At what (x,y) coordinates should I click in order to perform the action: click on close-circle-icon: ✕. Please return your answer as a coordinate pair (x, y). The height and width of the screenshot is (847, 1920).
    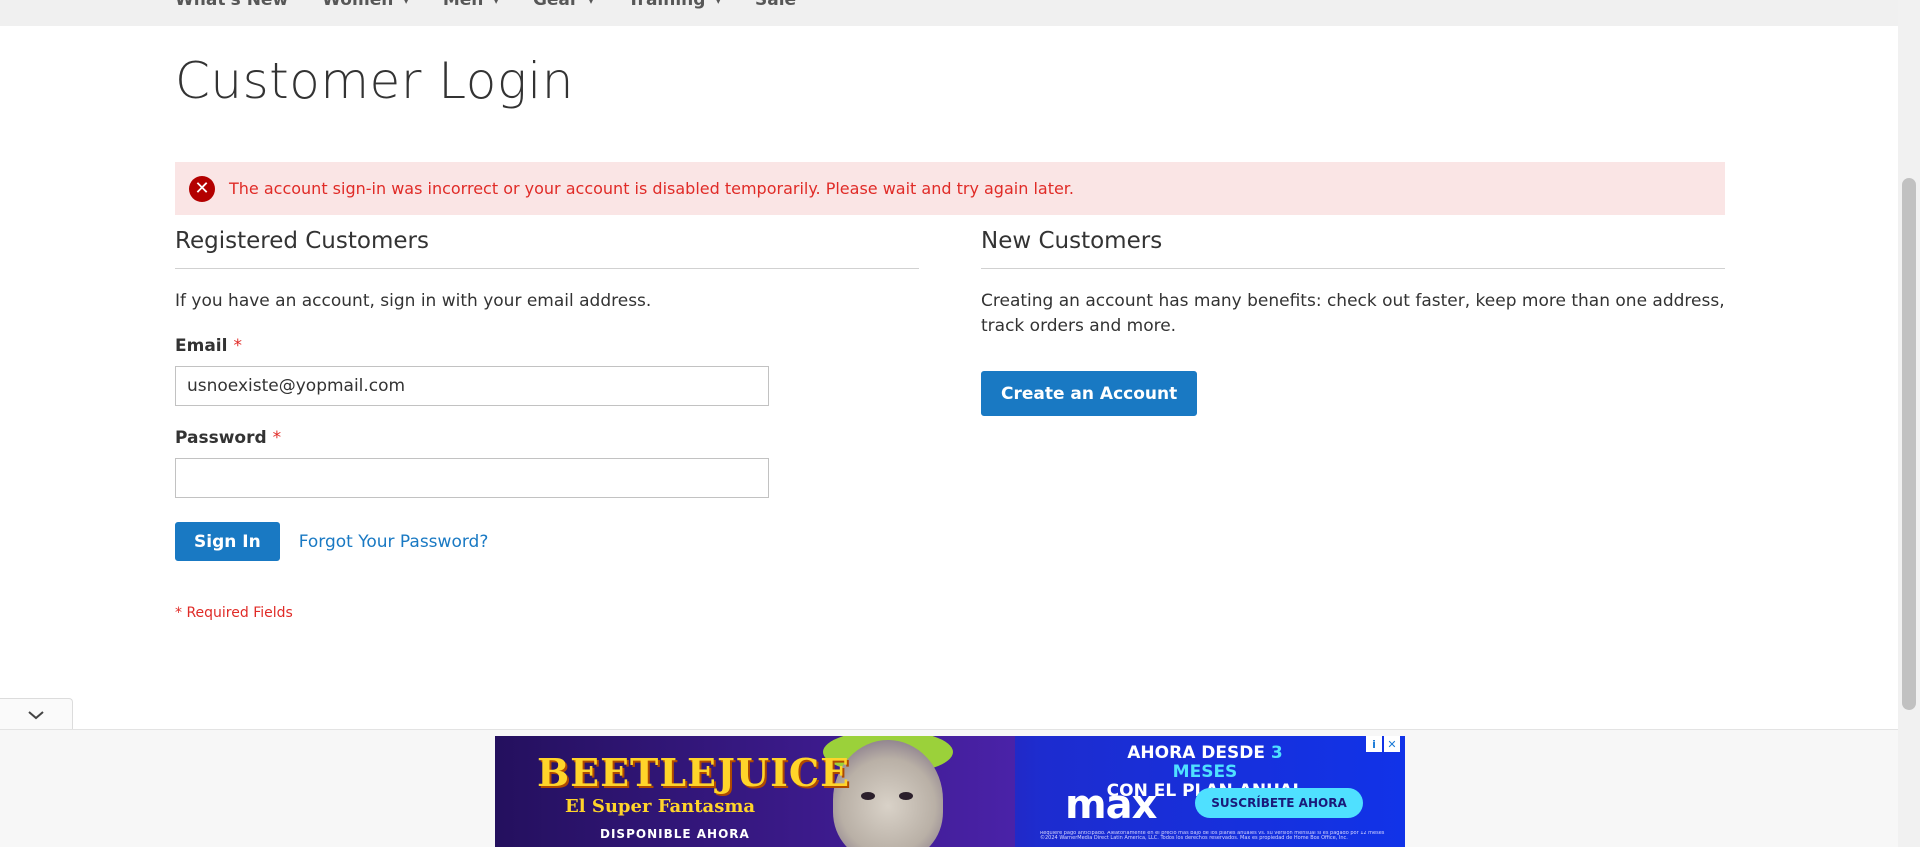
    Looking at the image, I should click on (202, 188).